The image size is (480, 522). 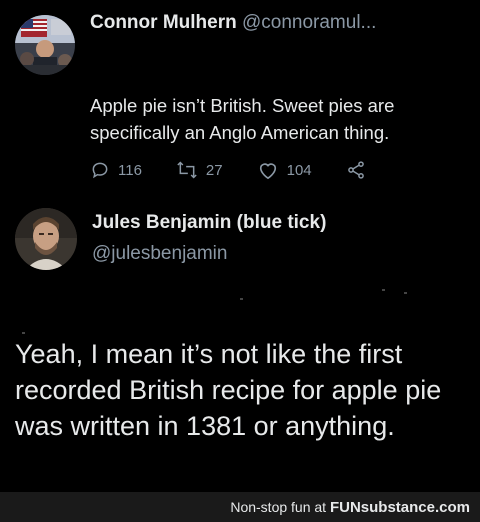 What do you see at coordinates (130, 170) in the screenshot?
I see `reply-count: 116` at bounding box center [130, 170].